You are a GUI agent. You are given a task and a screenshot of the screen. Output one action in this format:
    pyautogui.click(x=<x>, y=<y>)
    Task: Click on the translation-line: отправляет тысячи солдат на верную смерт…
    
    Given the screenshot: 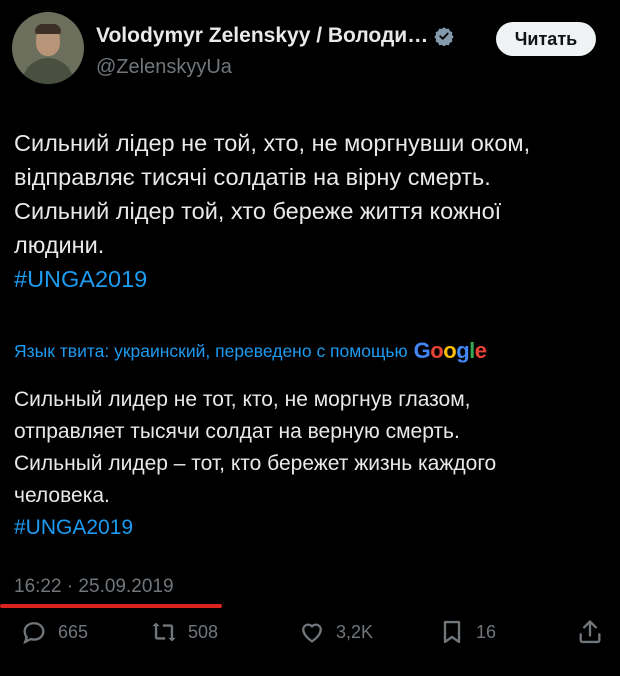 What is the action you would take?
    pyautogui.click(x=237, y=431)
    